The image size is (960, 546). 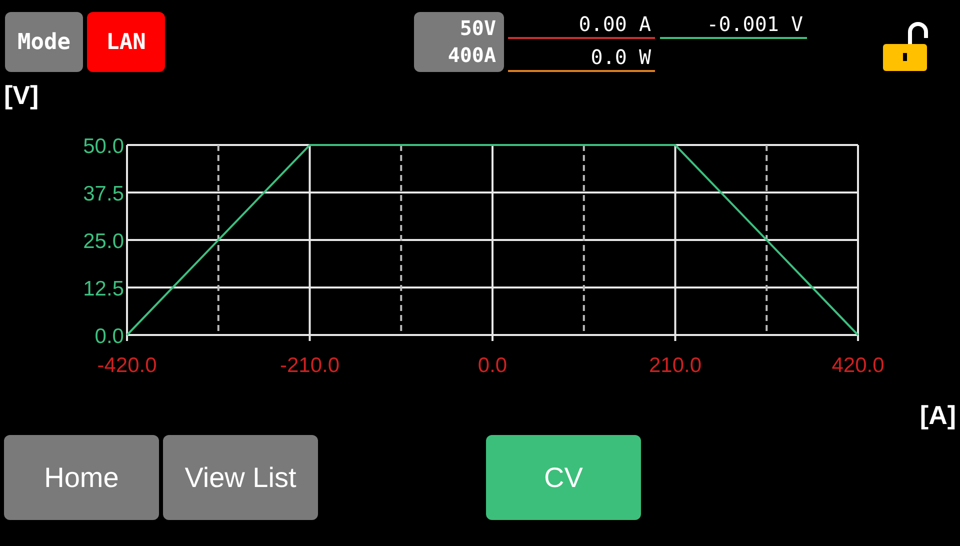 What do you see at coordinates (581, 58) in the screenshot?
I see `reading-value: 0.0 W` at bounding box center [581, 58].